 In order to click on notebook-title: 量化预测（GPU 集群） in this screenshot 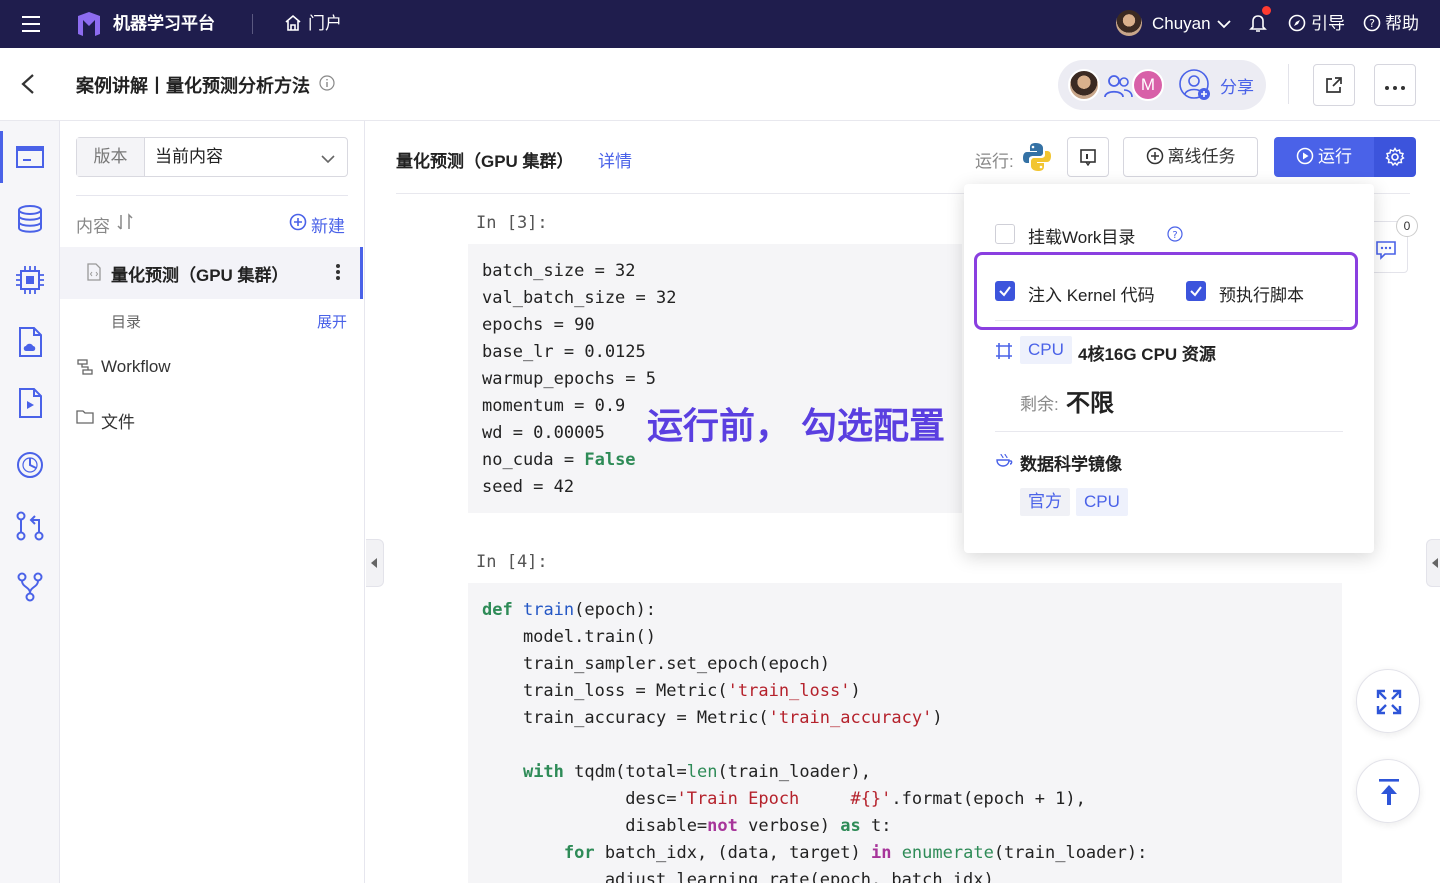, I will do `click(485, 161)`.